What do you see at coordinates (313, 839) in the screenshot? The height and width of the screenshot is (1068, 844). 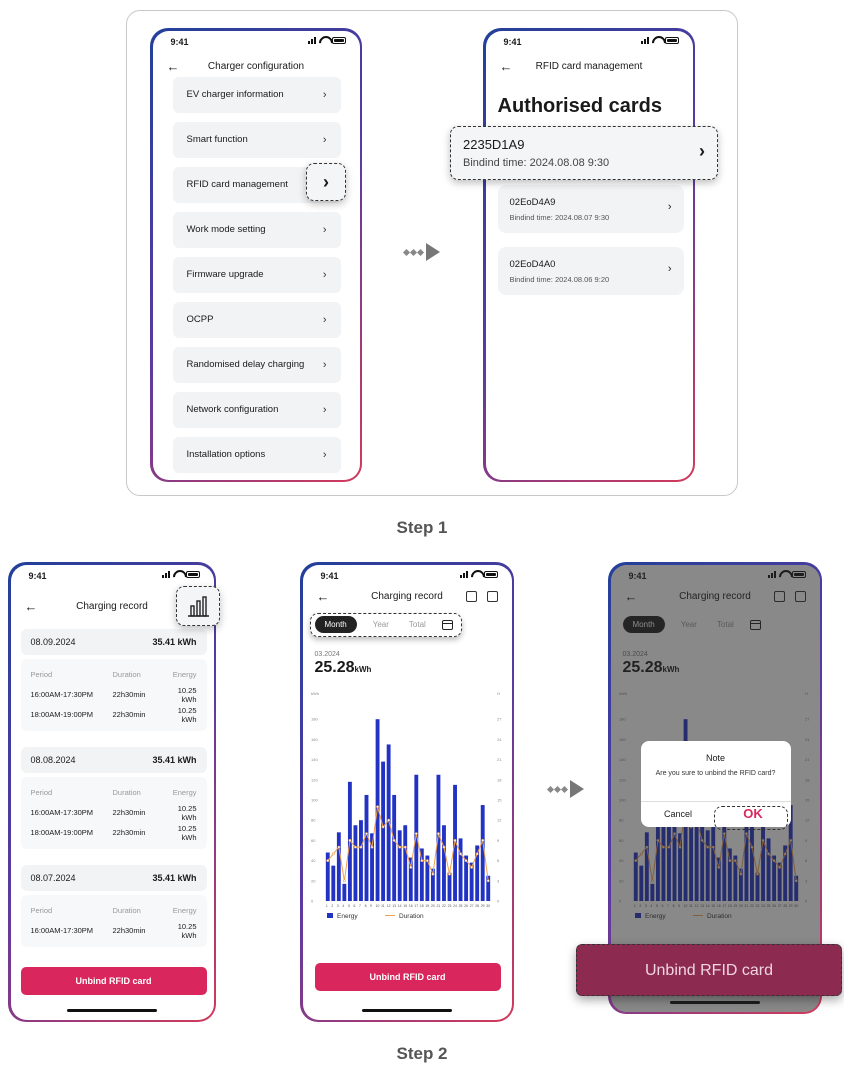 I see `left-tick-label: 60` at bounding box center [313, 839].